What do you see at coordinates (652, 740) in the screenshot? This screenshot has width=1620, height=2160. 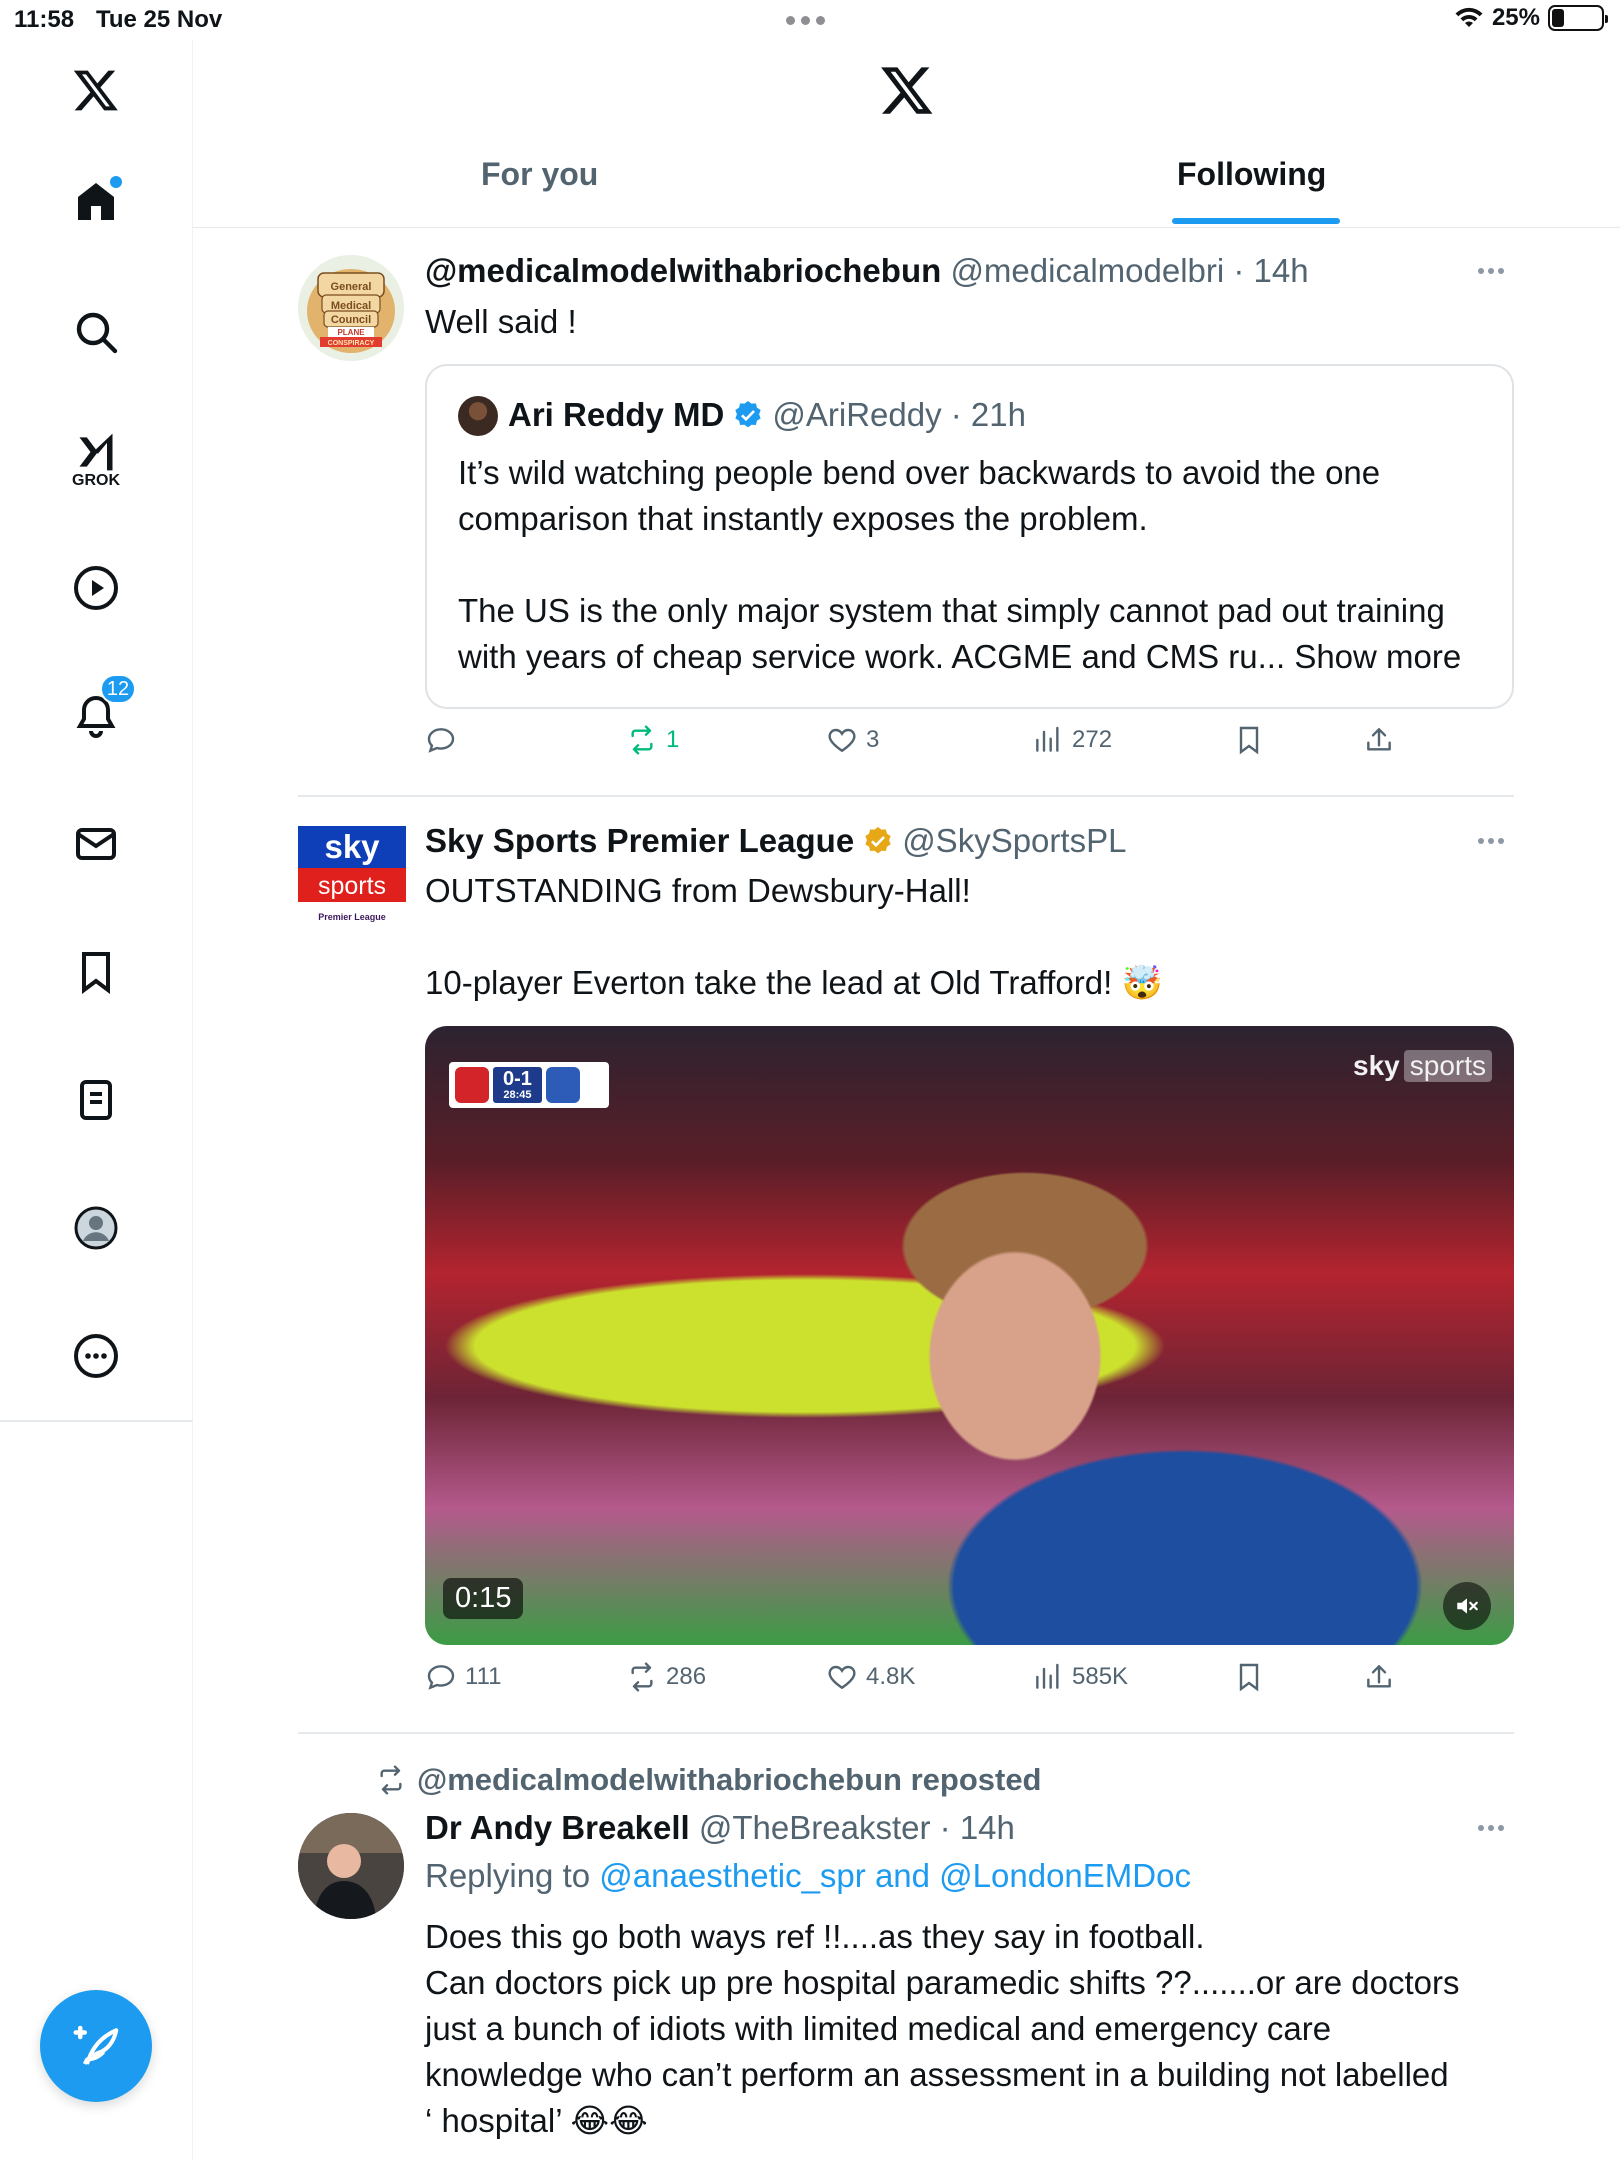 I see `repost-button: 1` at bounding box center [652, 740].